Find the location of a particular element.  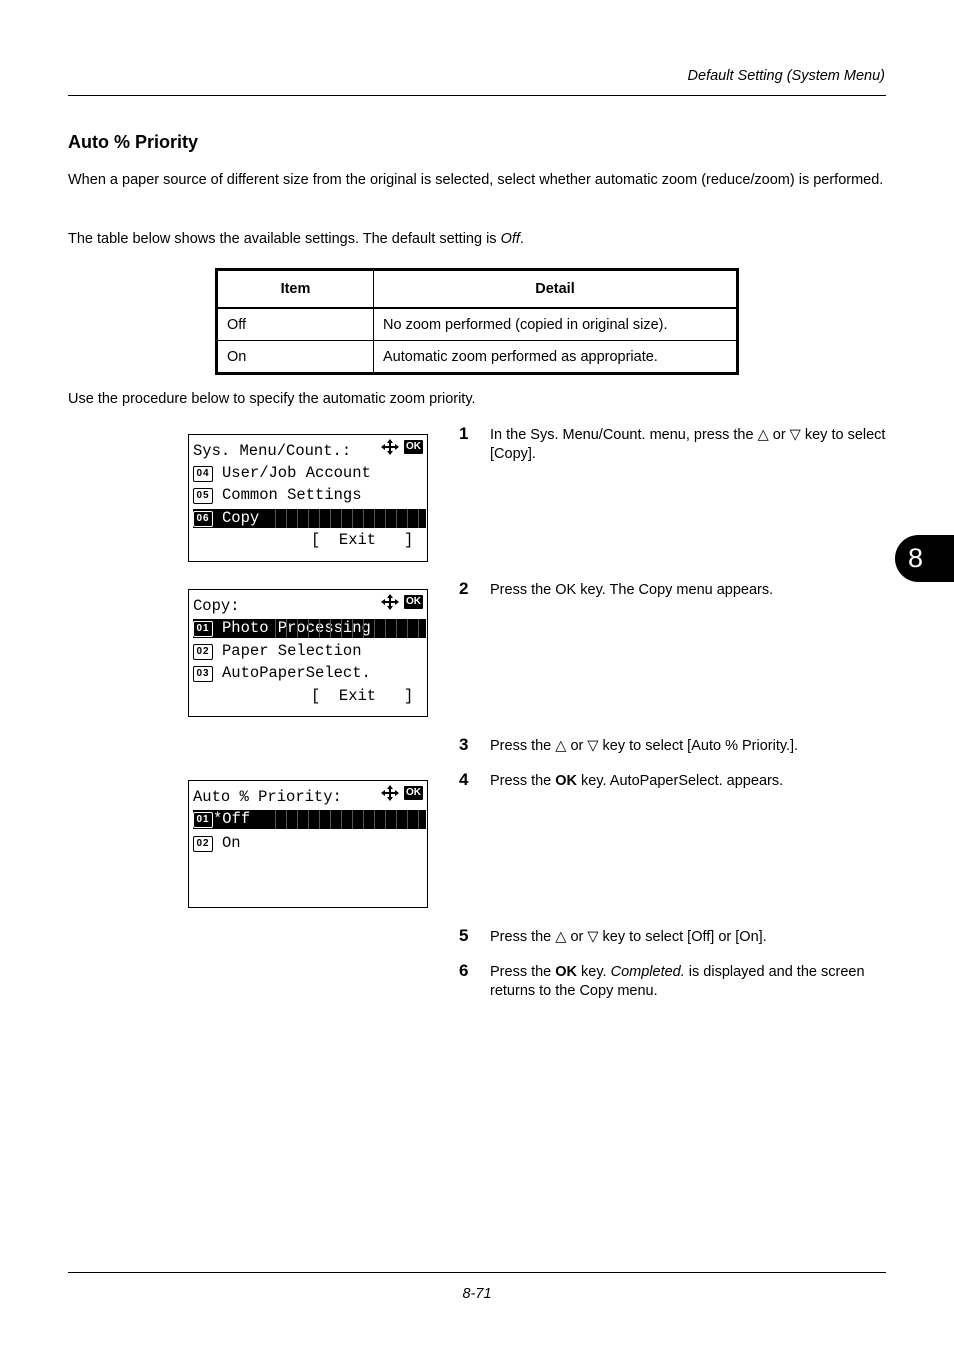

running-header: Default Setting (System Menu) is located at coordinates (786, 76).